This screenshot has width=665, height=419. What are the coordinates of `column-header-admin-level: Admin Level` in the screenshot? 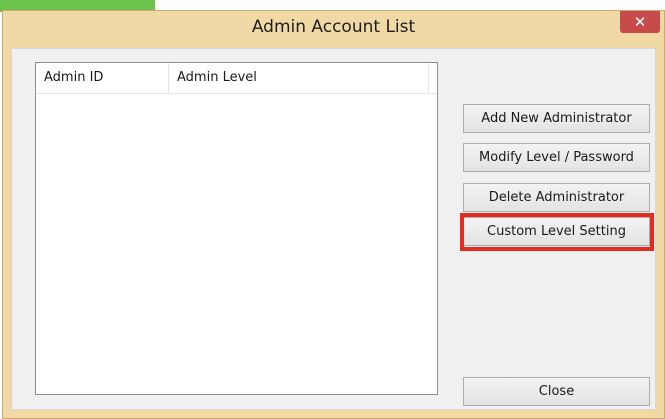 It's located at (299, 78).